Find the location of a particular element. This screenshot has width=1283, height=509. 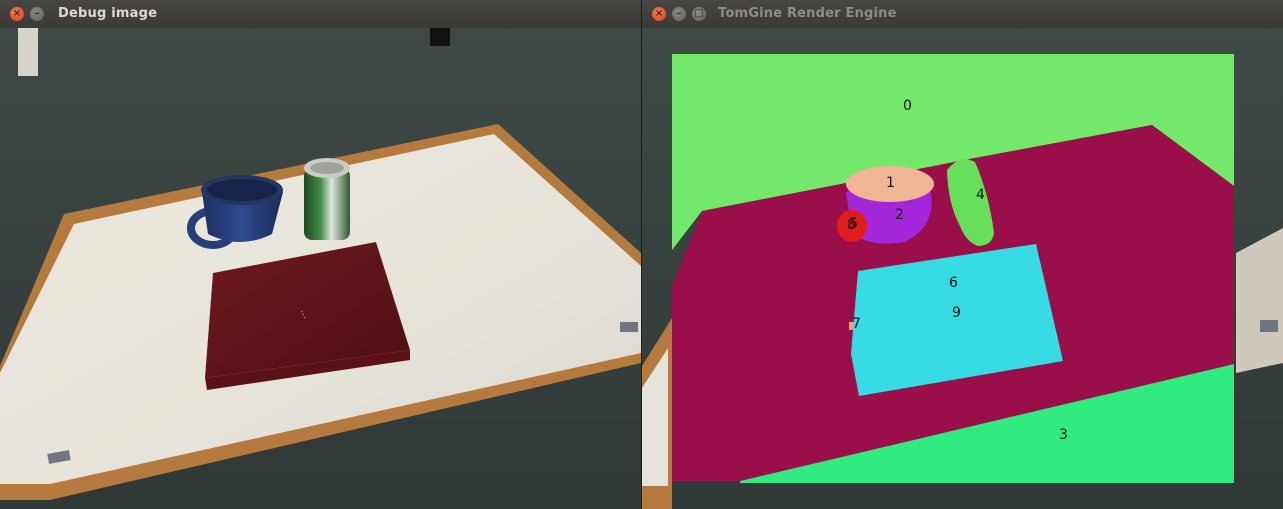

whiteboard-surface is located at coordinates (1259, 300).